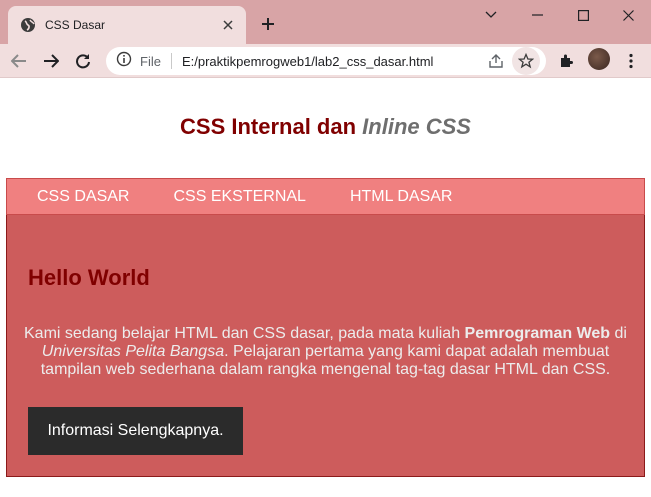  What do you see at coordinates (628, 15) in the screenshot?
I see `window-close-icon` at bounding box center [628, 15].